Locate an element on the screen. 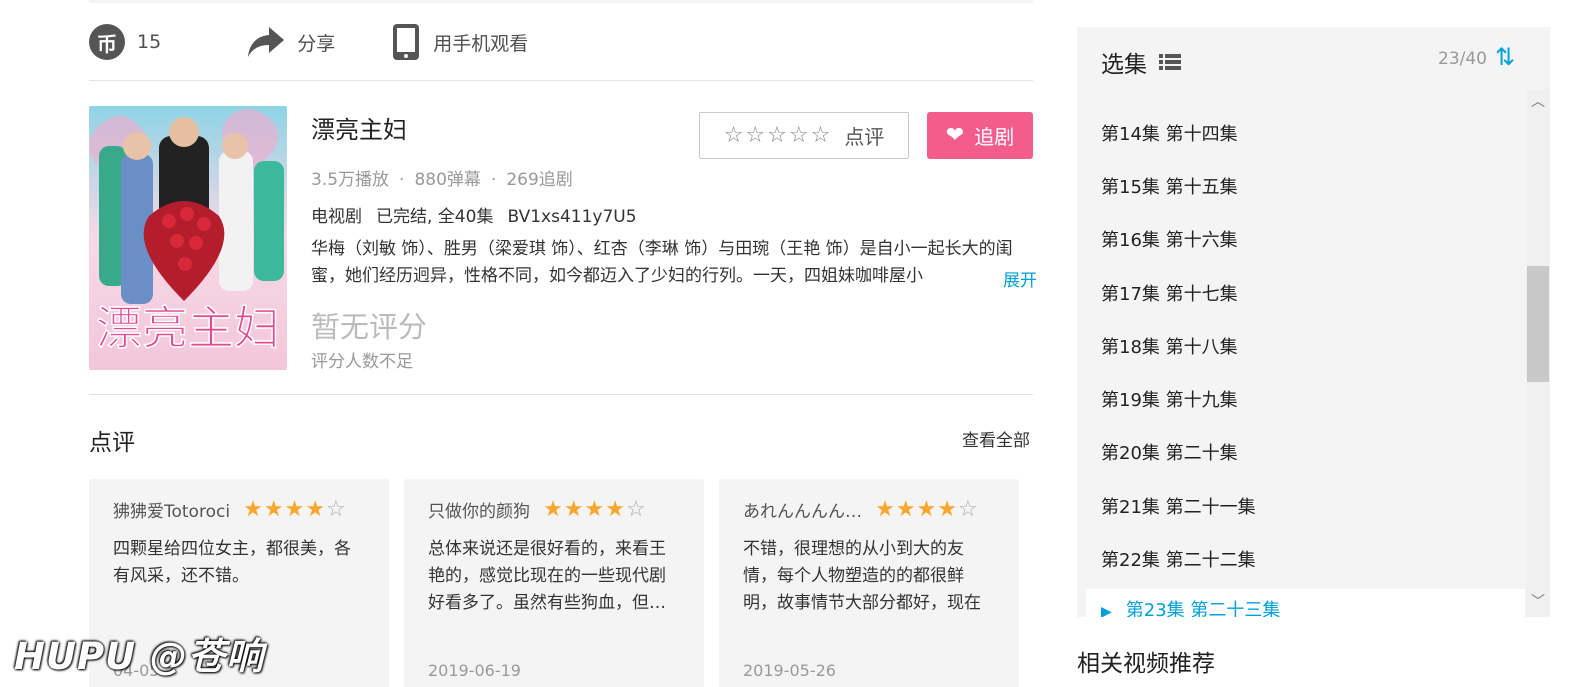 This screenshot has width=1589, height=687. chevron-down-icon: ﹀ is located at coordinates (1538, 601).